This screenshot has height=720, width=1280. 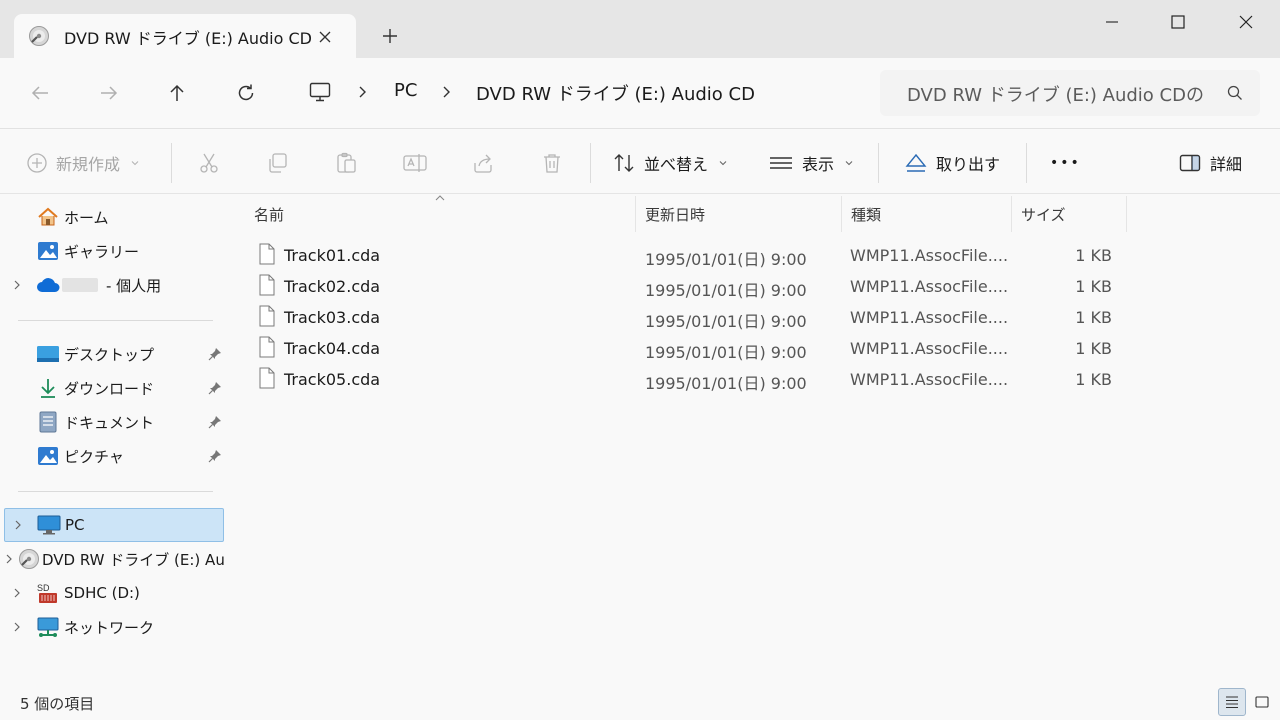 I want to click on share-icon, so click(x=483, y=163).